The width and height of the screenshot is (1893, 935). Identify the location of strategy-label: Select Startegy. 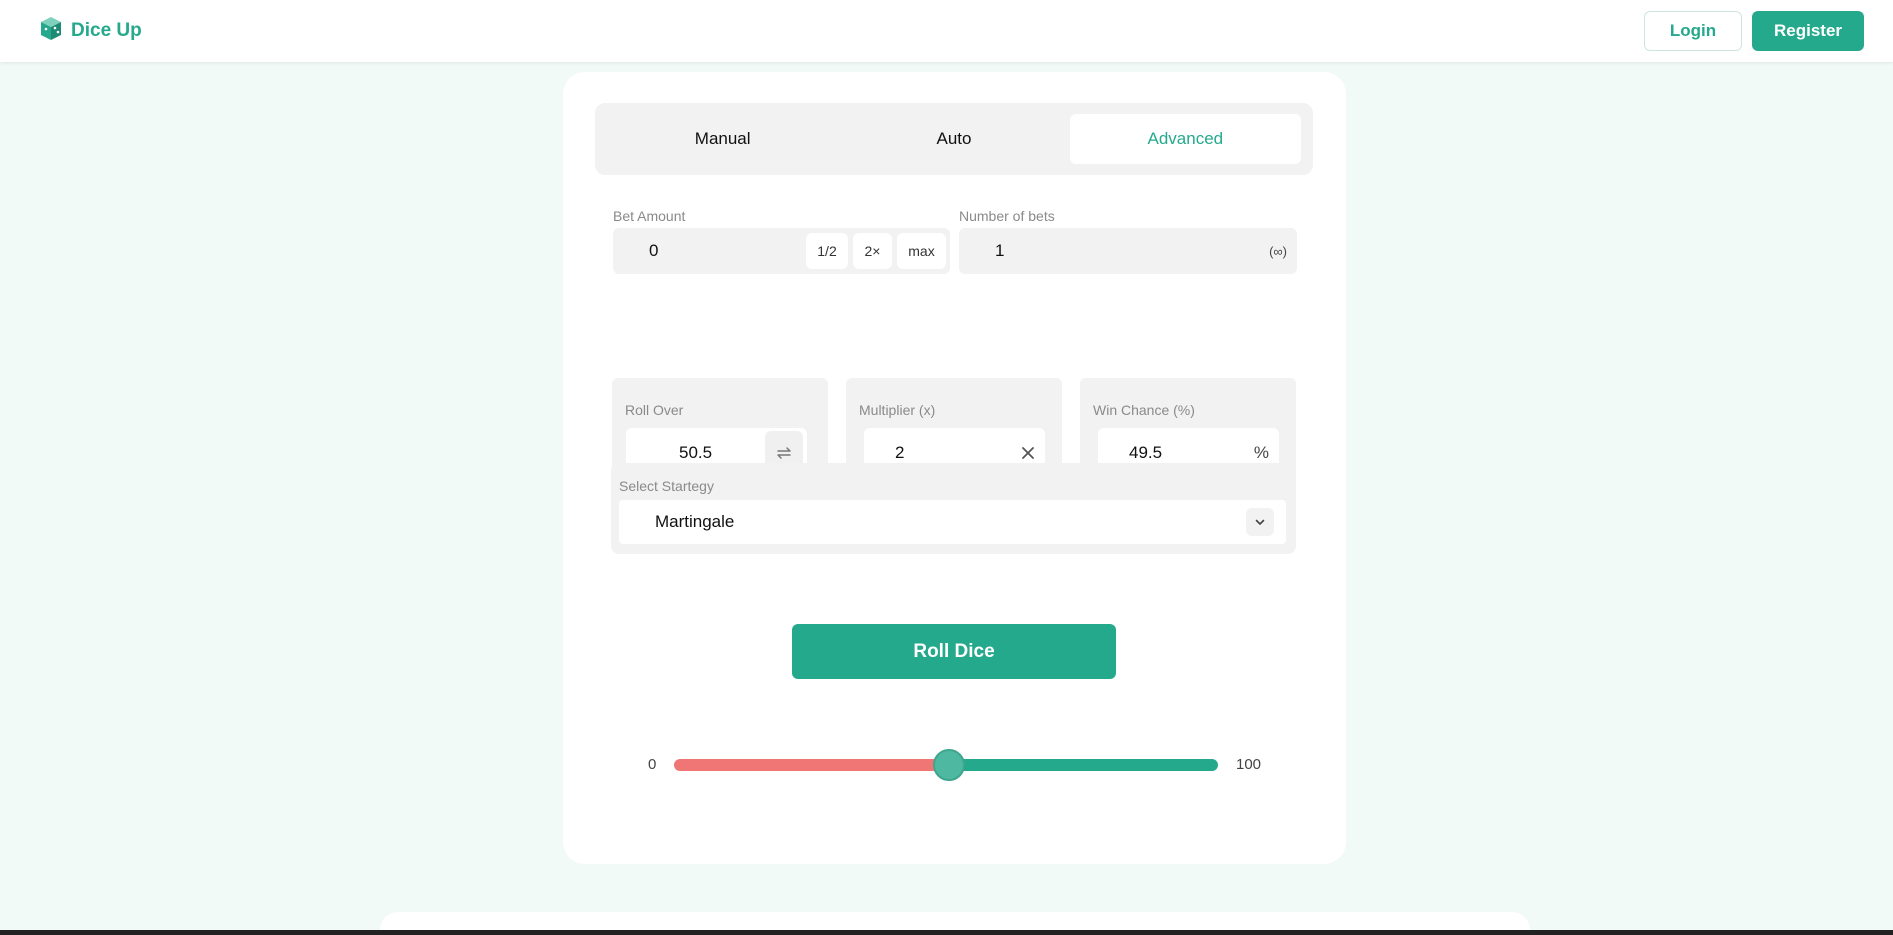
(666, 486).